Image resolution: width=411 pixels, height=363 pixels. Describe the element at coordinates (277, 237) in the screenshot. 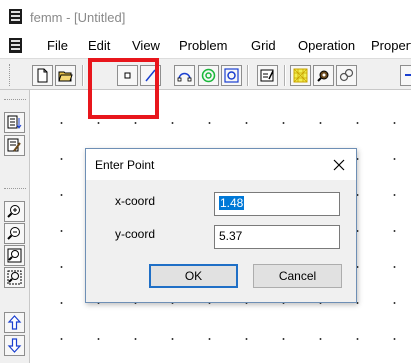

I see `y-coord-input: 5.37` at that location.